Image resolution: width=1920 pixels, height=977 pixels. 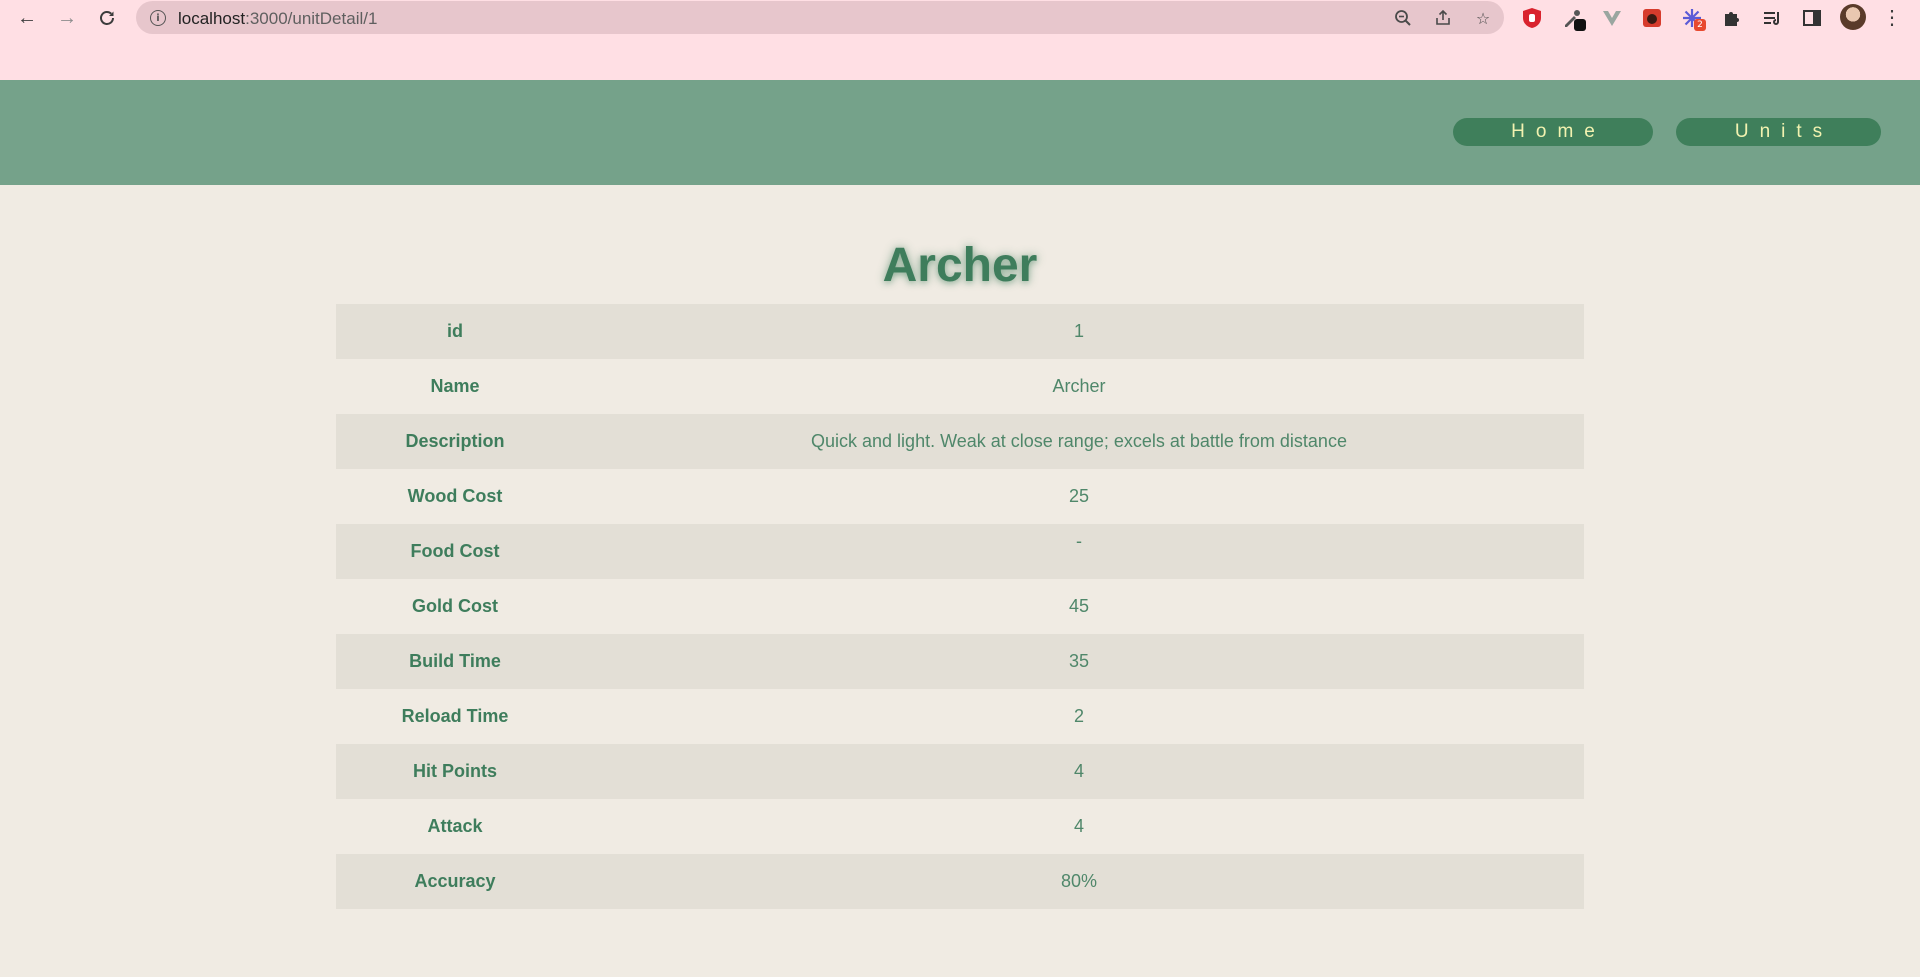 What do you see at coordinates (1692, 18) in the screenshot?
I see `sparkle-extension-icon: 2` at bounding box center [1692, 18].